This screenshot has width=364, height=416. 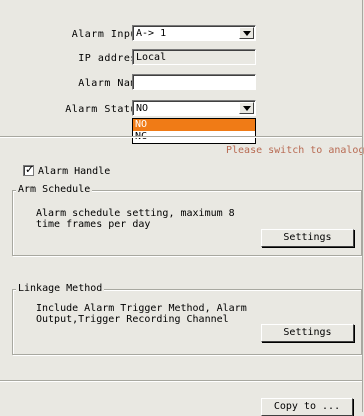 What do you see at coordinates (194, 125) in the screenshot?
I see `dropdown-option-no: NO` at bounding box center [194, 125].